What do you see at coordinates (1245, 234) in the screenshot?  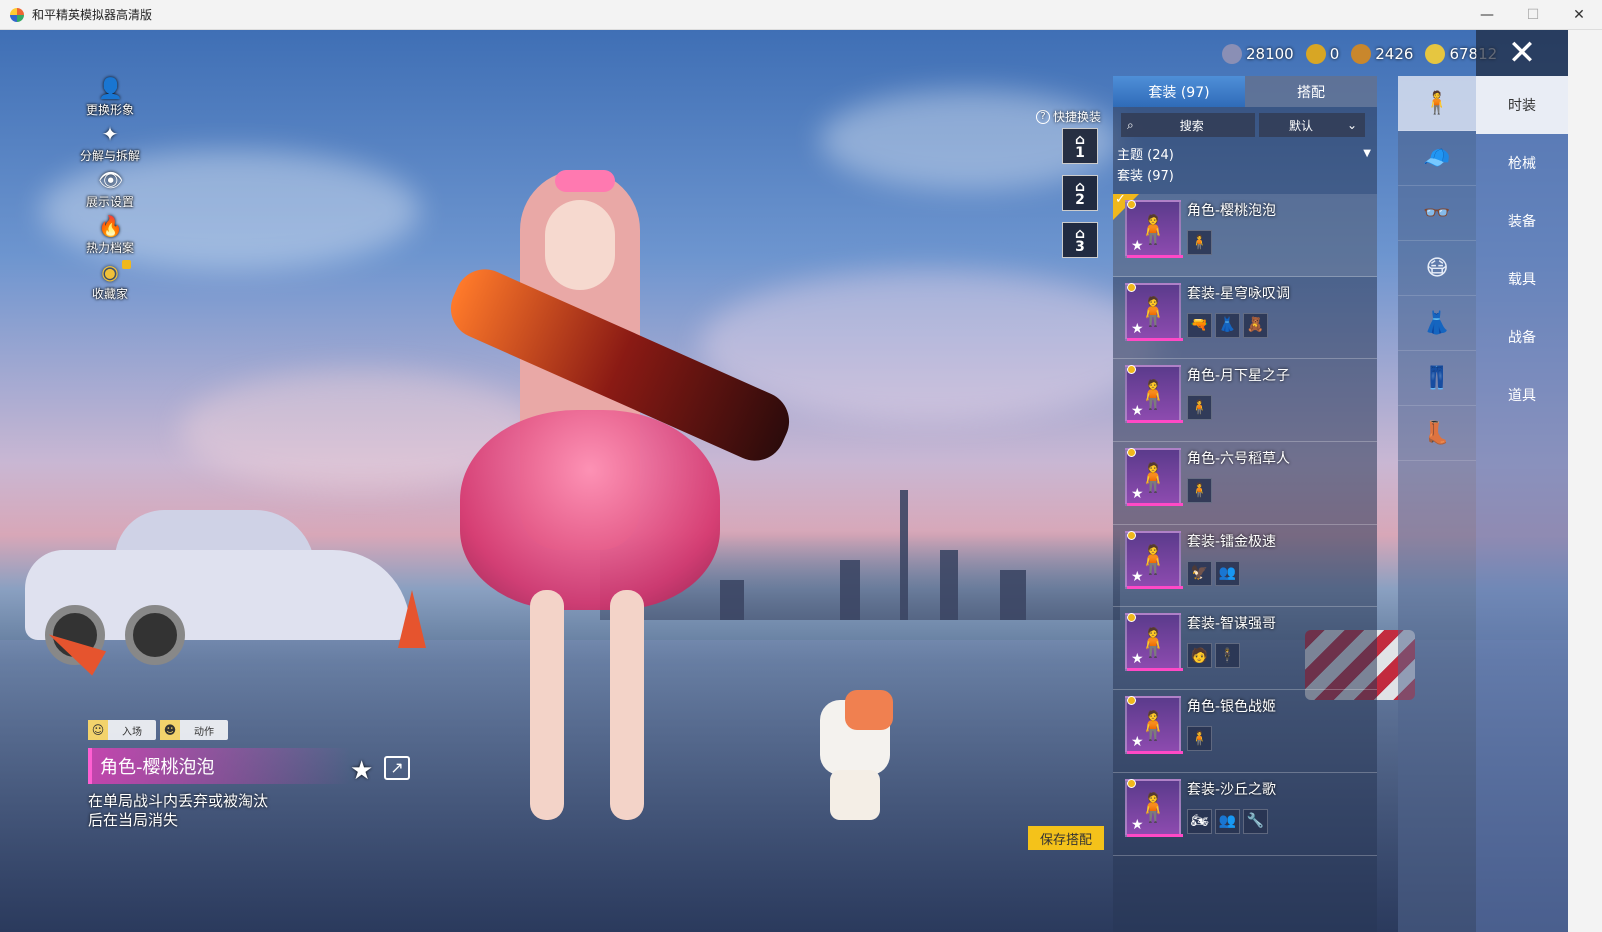 I see `list-item: ✓ 🧍 ★ 角色-樱桃泡泡 🧍` at bounding box center [1245, 234].